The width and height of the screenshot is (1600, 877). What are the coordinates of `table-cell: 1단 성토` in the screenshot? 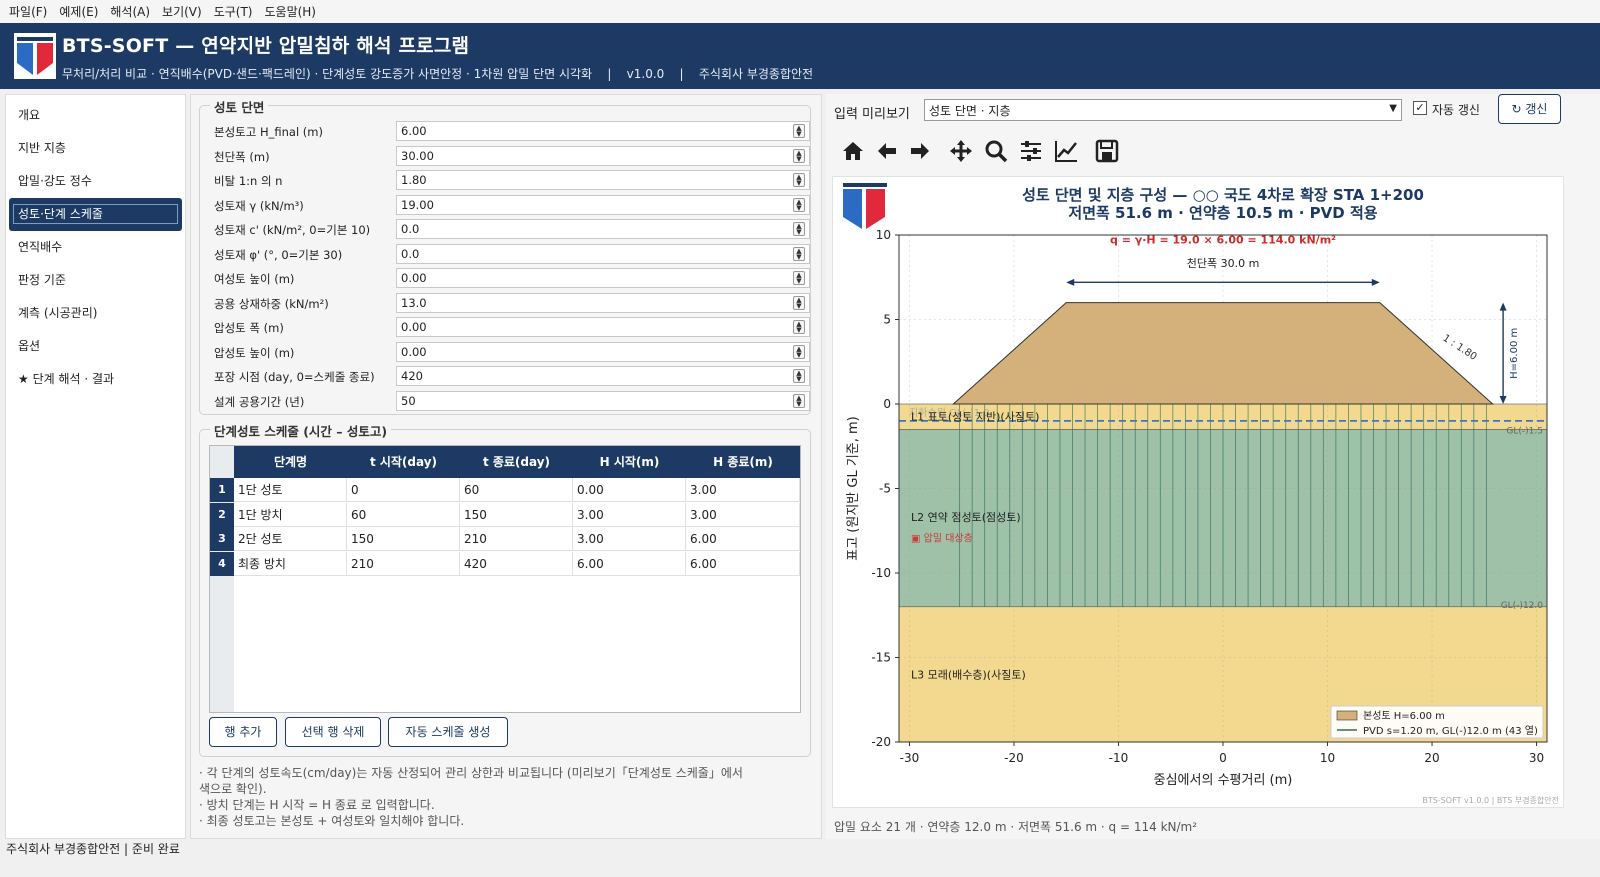 It's located at (290, 490).